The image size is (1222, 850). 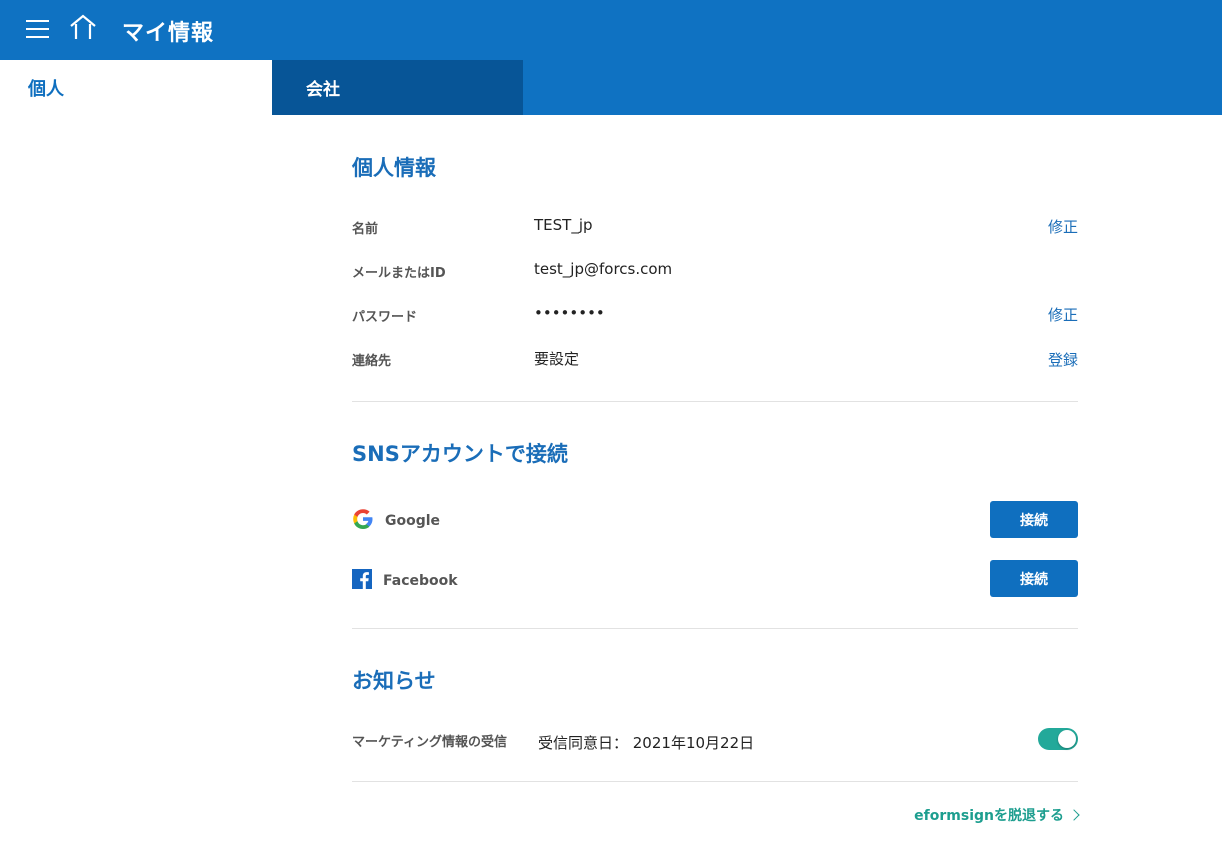 What do you see at coordinates (397, 87) in the screenshot?
I see `tab-company: 会社` at bounding box center [397, 87].